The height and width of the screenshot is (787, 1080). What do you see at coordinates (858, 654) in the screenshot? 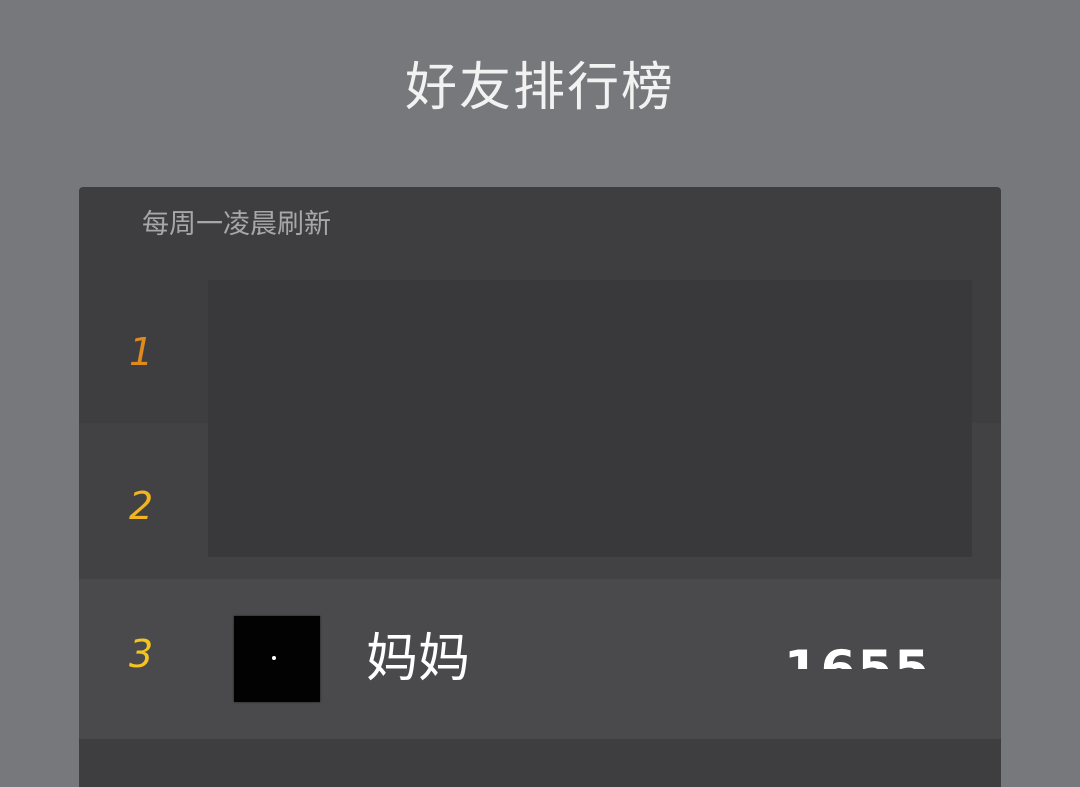
I see `score-value: 1655` at bounding box center [858, 654].